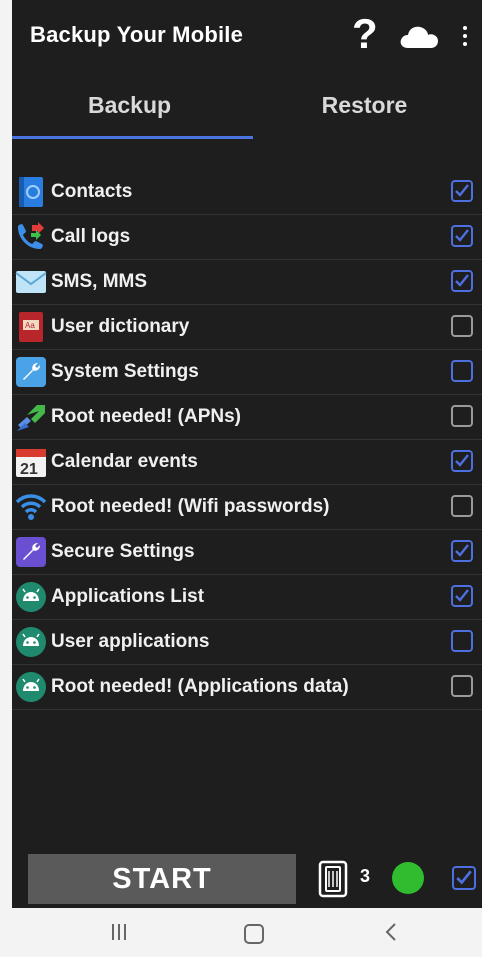 This screenshot has height=957, width=482. What do you see at coordinates (130, 641) in the screenshot?
I see `item-label: User applications` at bounding box center [130, 641].